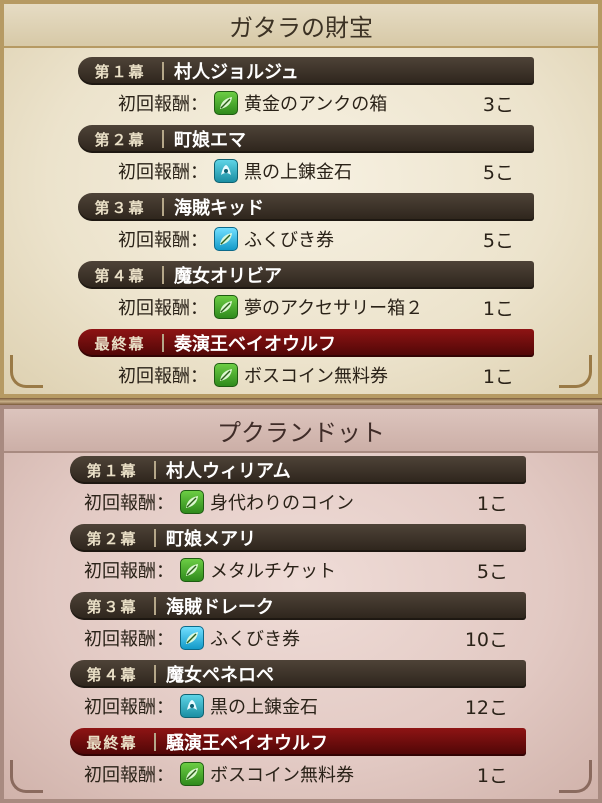 The height and width of the screenshot is (803, 602). What do you see at coordinates (298, 674) in the screenshot?
I see `stage-banner: 第４幕 魔女ペネロペ` at bounding box center [298, 674].